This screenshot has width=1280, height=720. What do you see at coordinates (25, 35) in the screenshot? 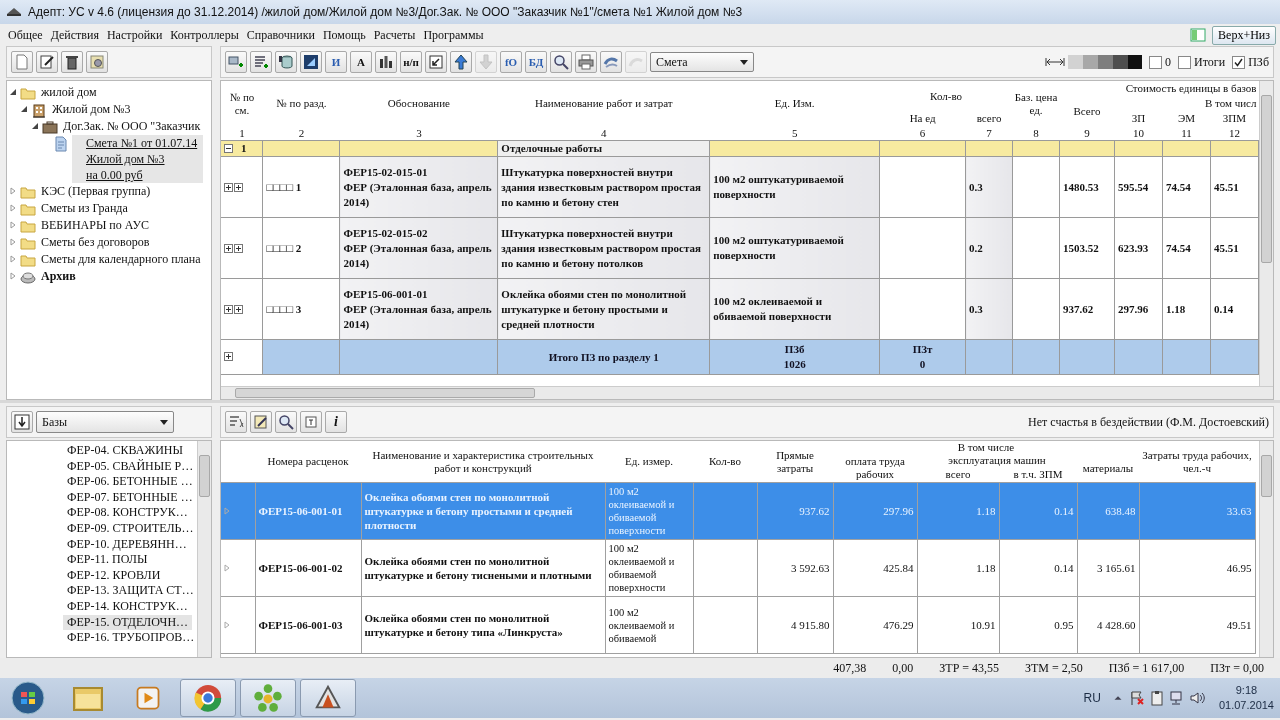
I see `menu-item: Общее` at bounding box center [25, 35].